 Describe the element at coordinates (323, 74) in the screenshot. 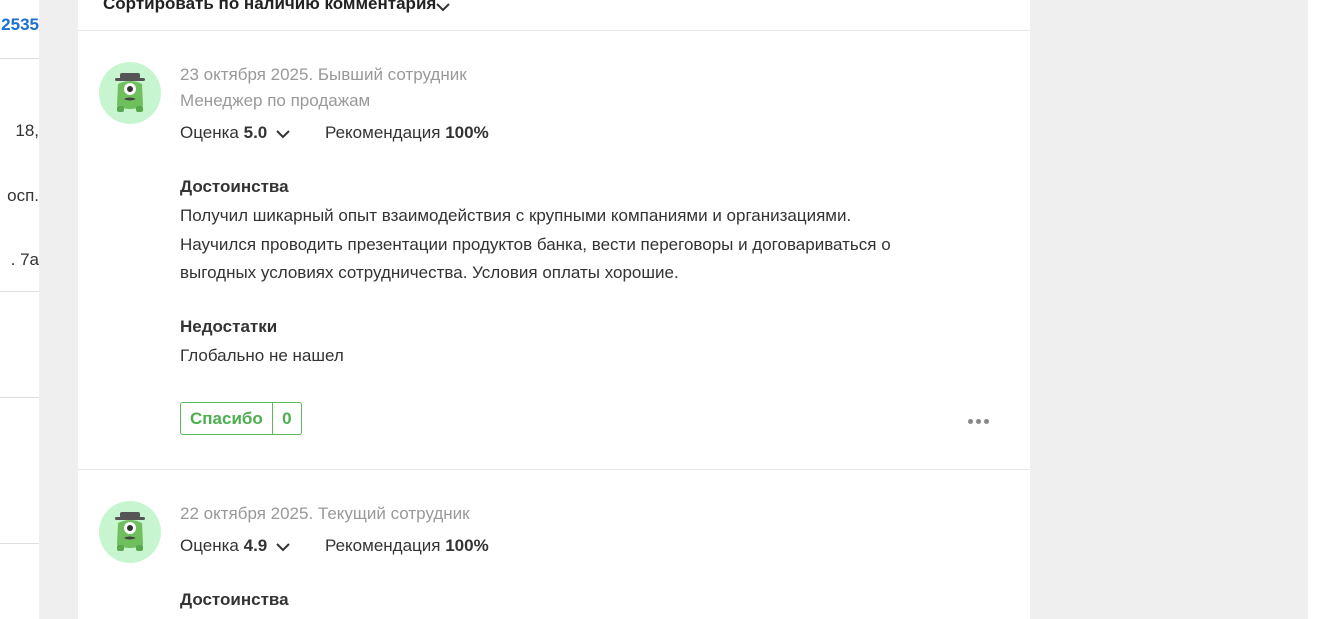

I see `review-date-status: 23 октября 2025. Бывший сотрудник` at that location.